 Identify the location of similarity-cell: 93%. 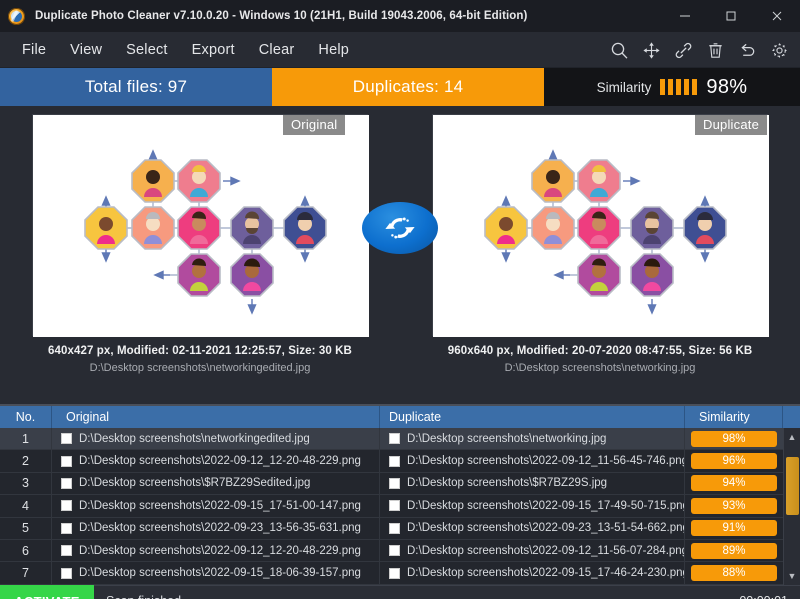
(734, 505).